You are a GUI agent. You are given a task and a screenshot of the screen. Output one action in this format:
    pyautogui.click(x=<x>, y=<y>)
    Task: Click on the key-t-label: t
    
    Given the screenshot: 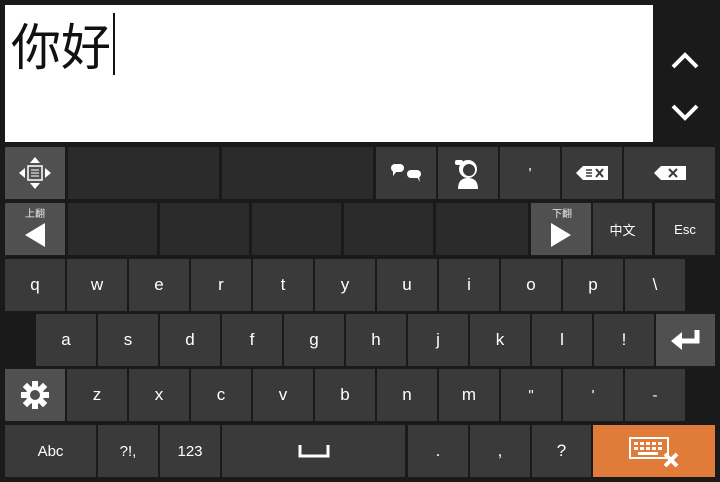 What is the action you would take?
    pyautogui.click(x=283, y=284)
    